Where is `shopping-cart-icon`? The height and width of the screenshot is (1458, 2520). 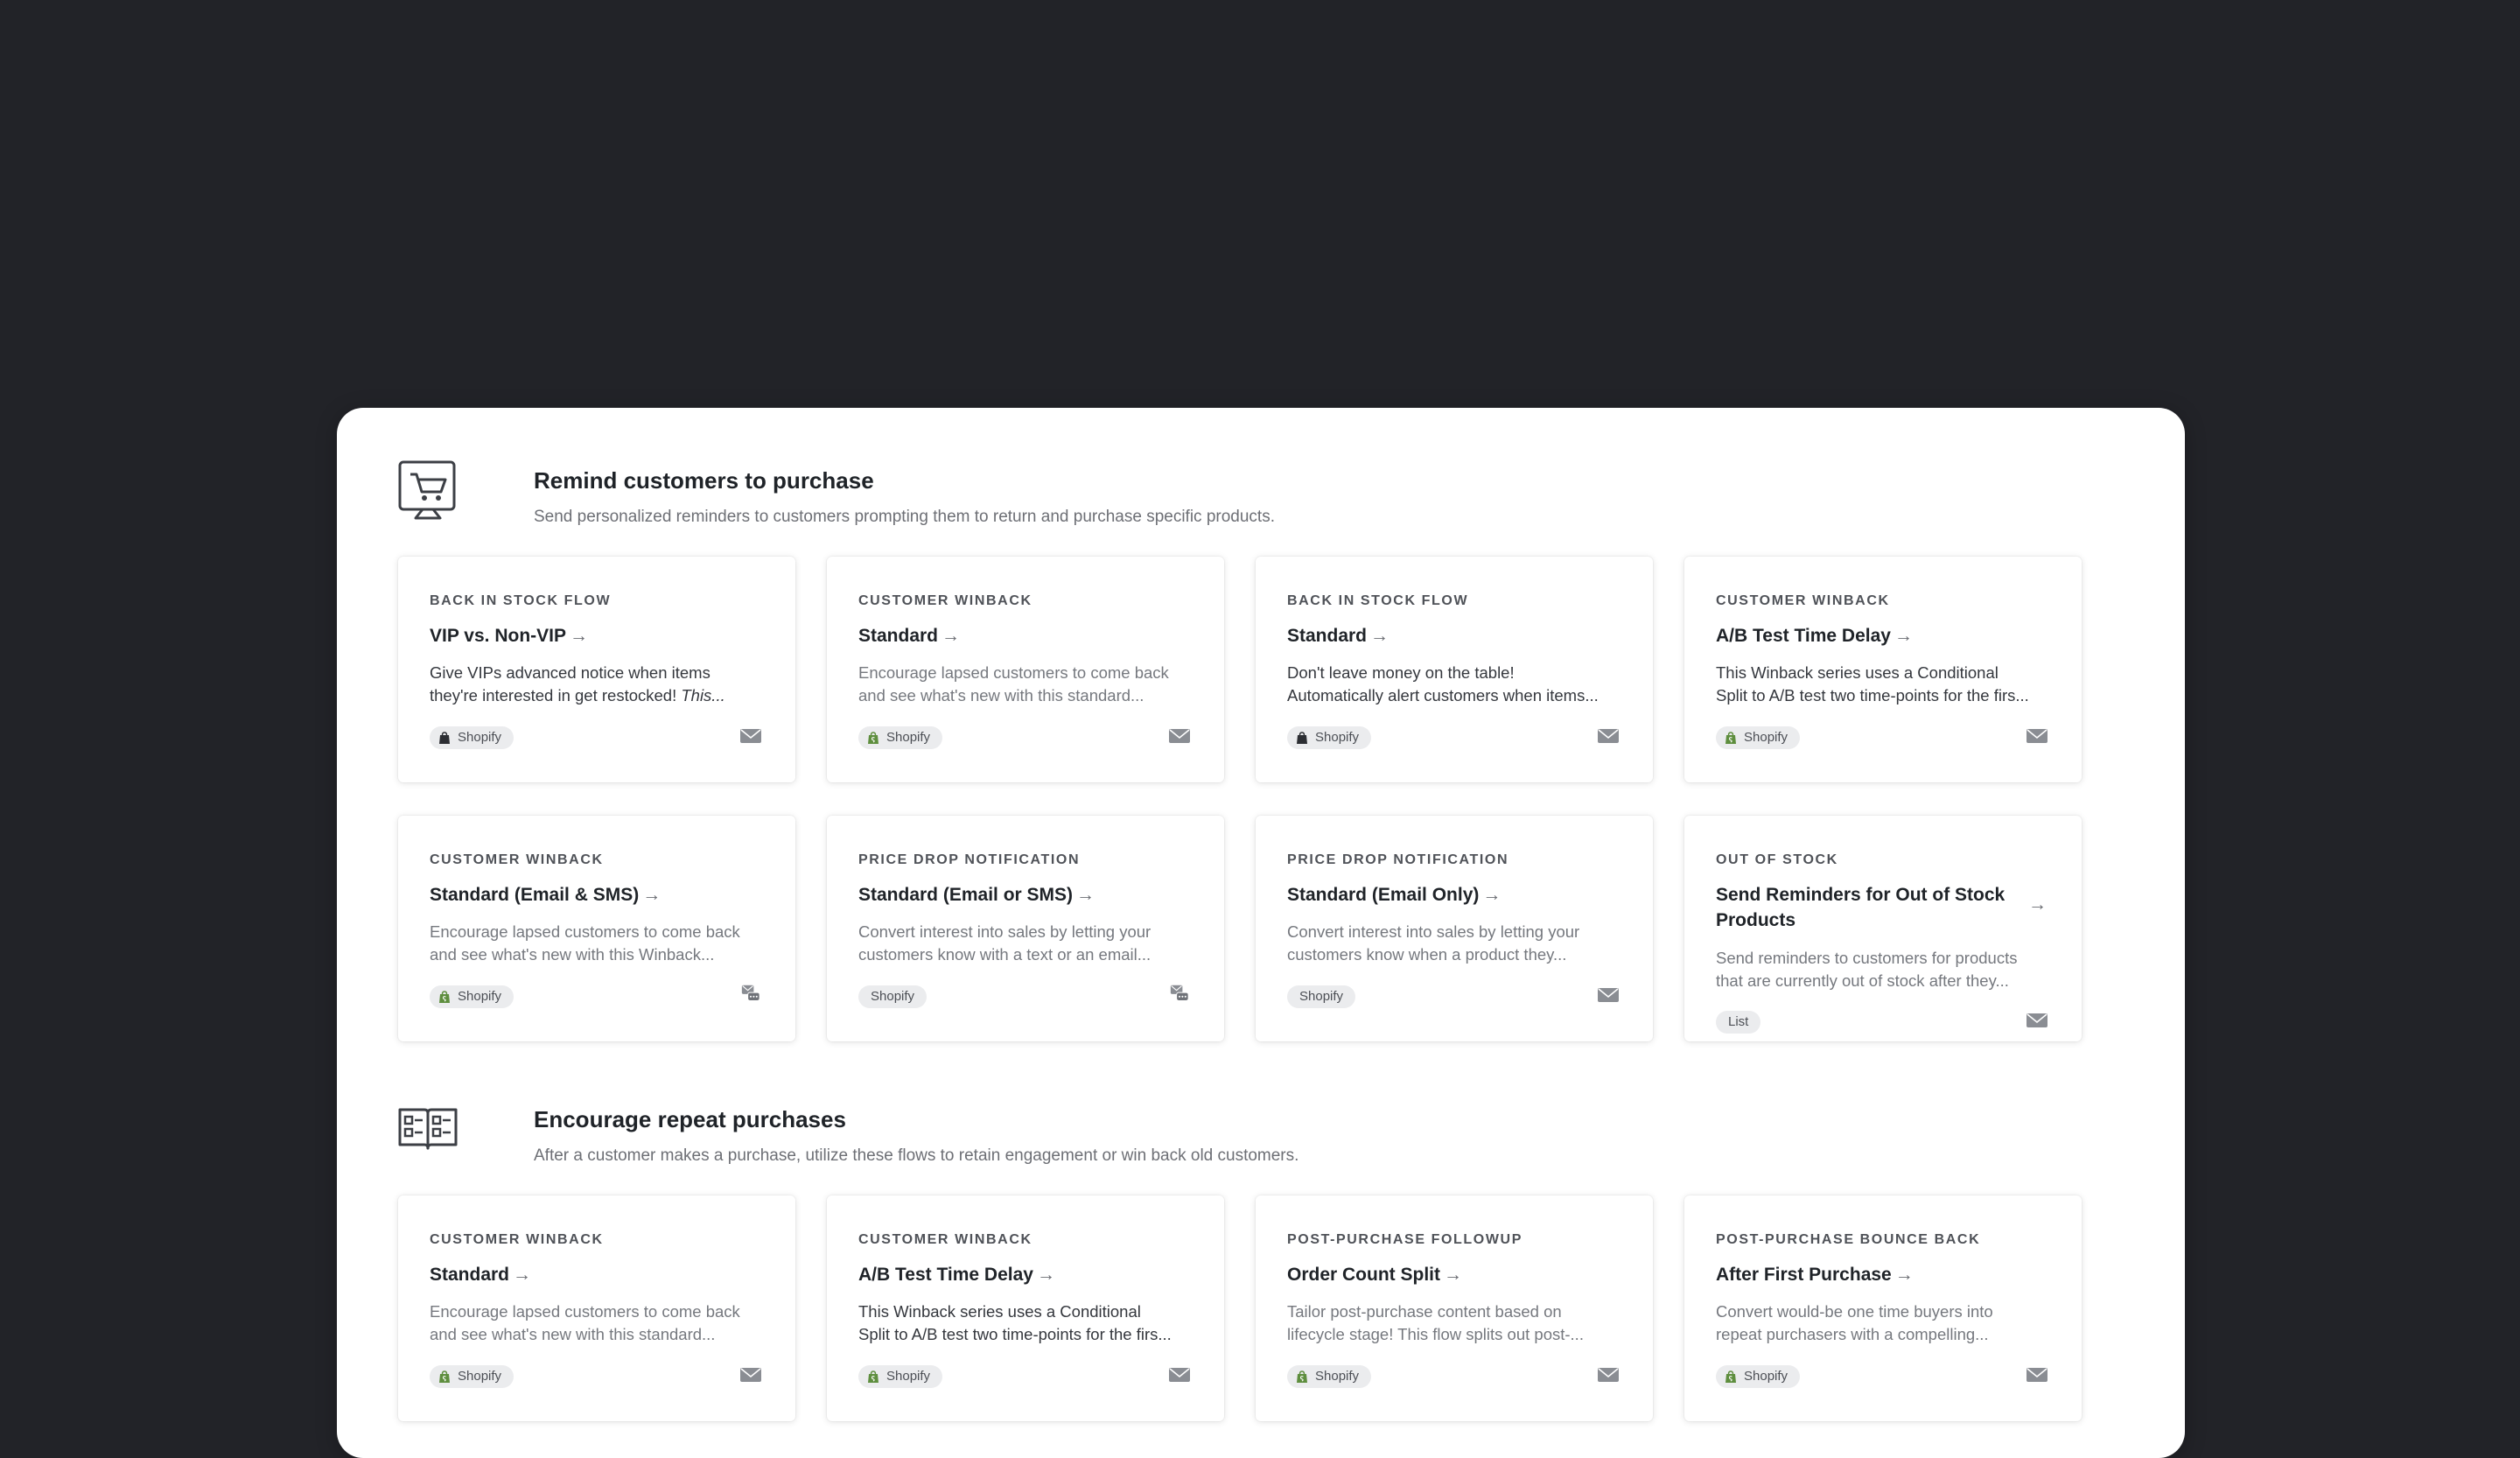 shopping-cart-icon is located at coordinates (427, 490).